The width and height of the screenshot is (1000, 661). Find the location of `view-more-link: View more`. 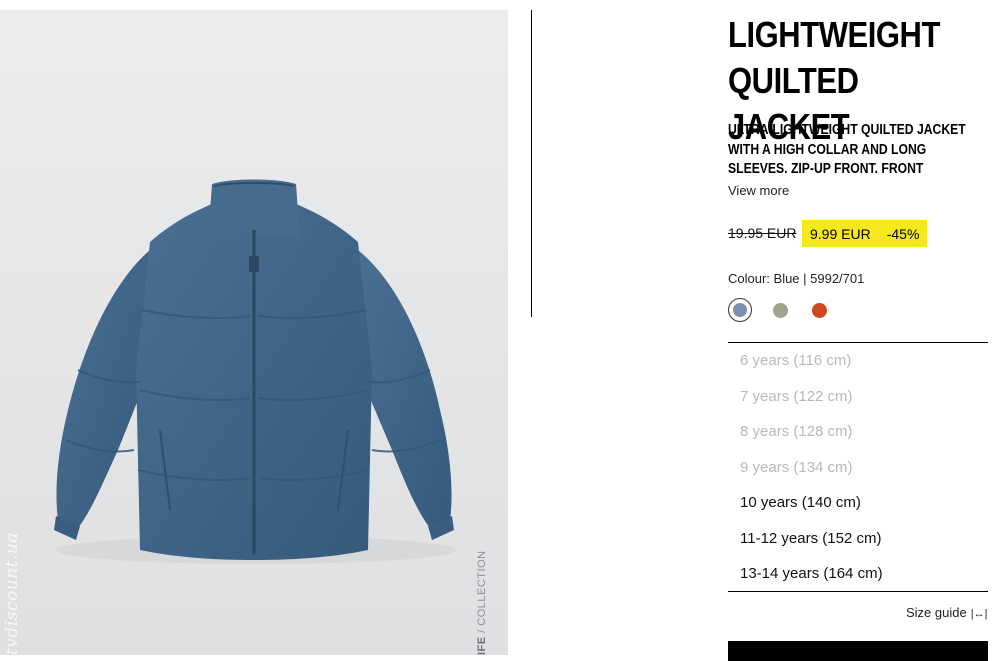

view-more-link: View more is located at coordinates (758, 190).